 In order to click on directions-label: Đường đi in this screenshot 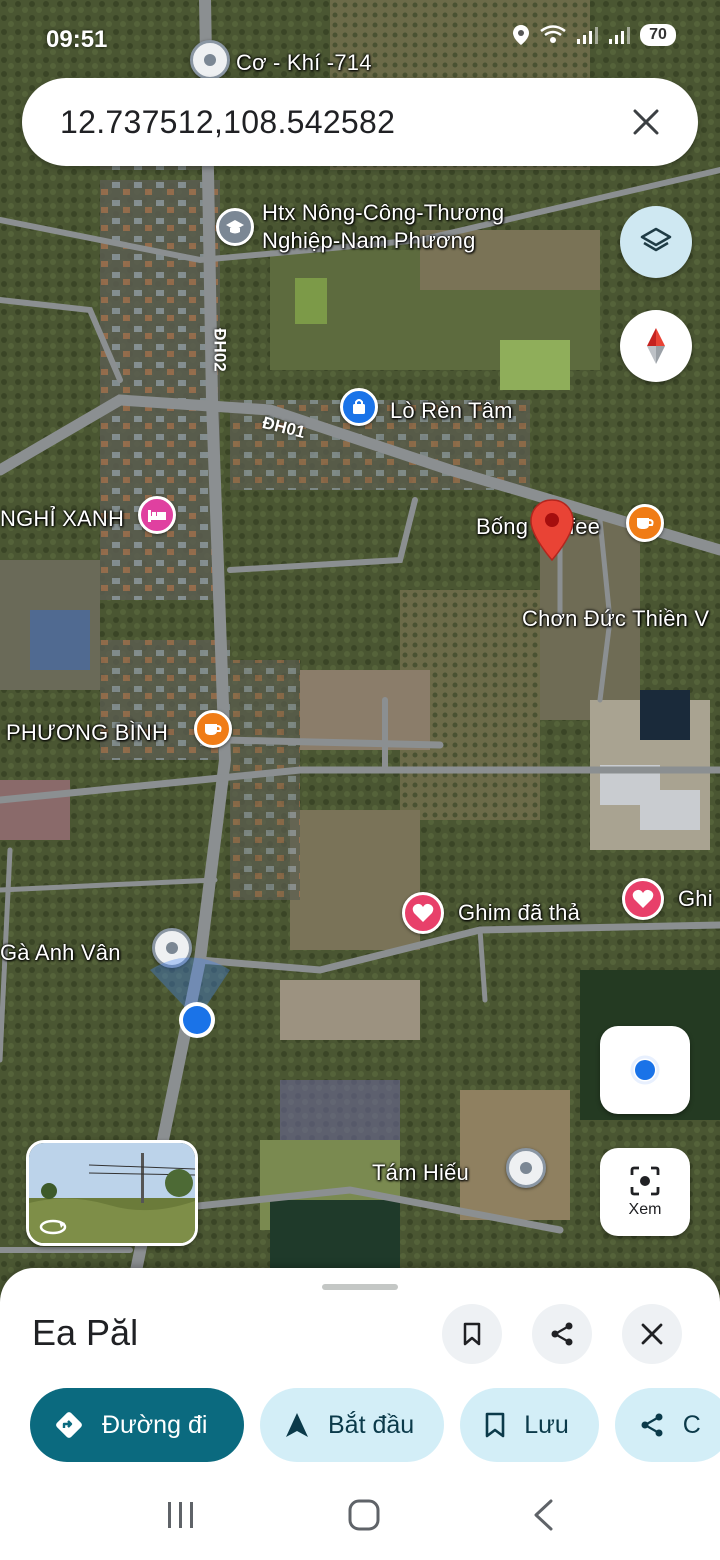, I will do `click(155, 1424)`.